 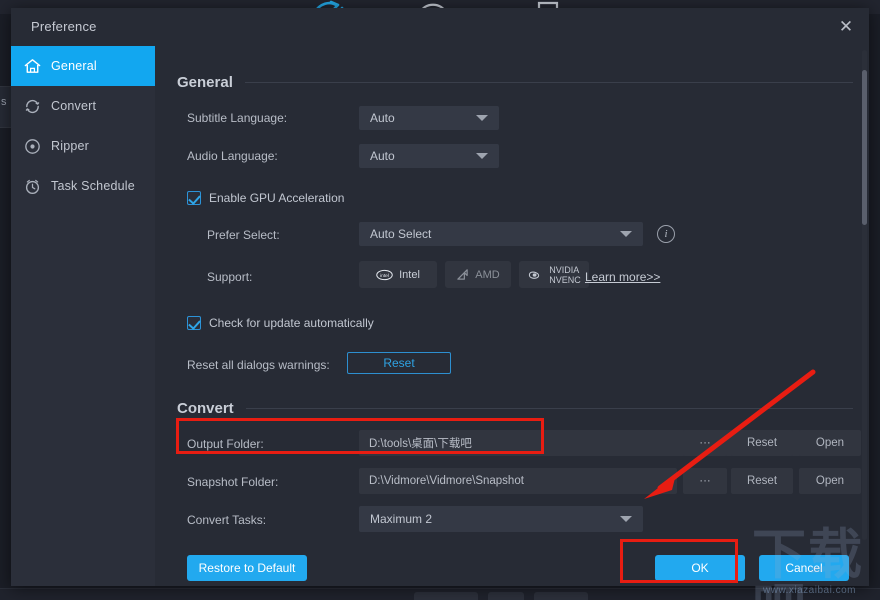 I want to click on output-folder-open-button: Open, so click(x=830, y=443).